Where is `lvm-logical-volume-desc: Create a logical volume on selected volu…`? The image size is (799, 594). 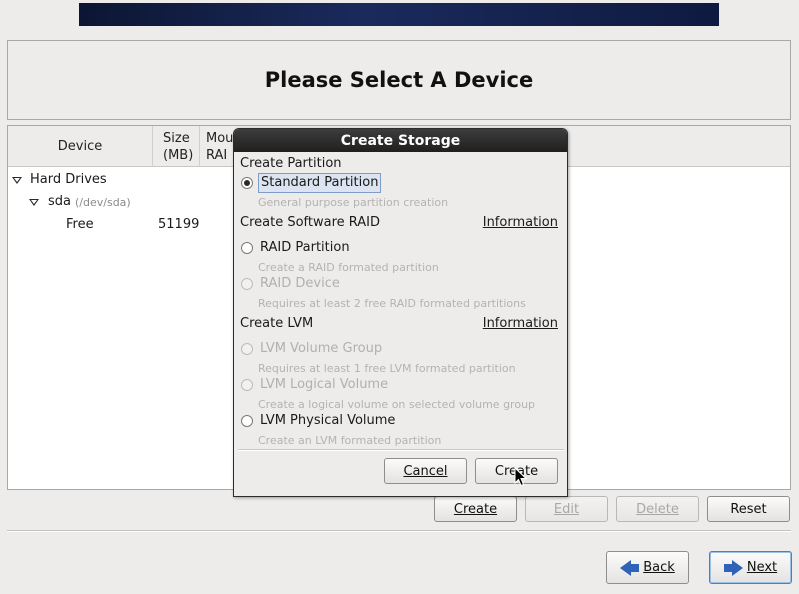 lvm-logical-volume-desc: Create a logical volume on selected volu… is located at coordinates (397, 404).